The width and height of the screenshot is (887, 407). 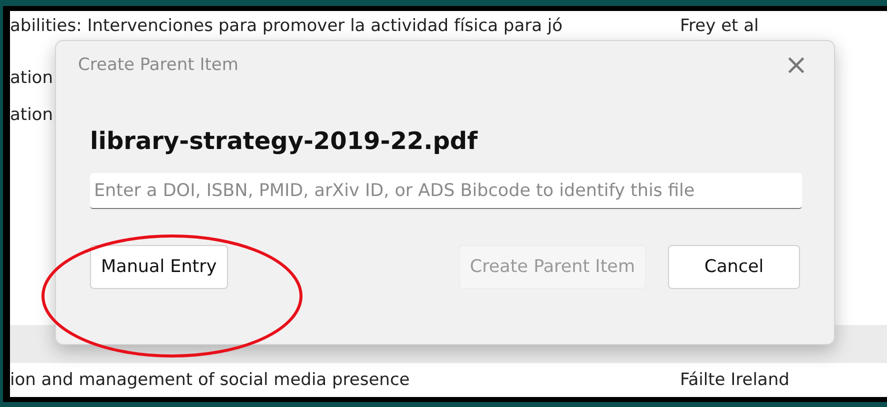 What do you see at coordinates (796, 65) in the screenshot?
I see `close-button: ×` at bounding box center [796, 65].